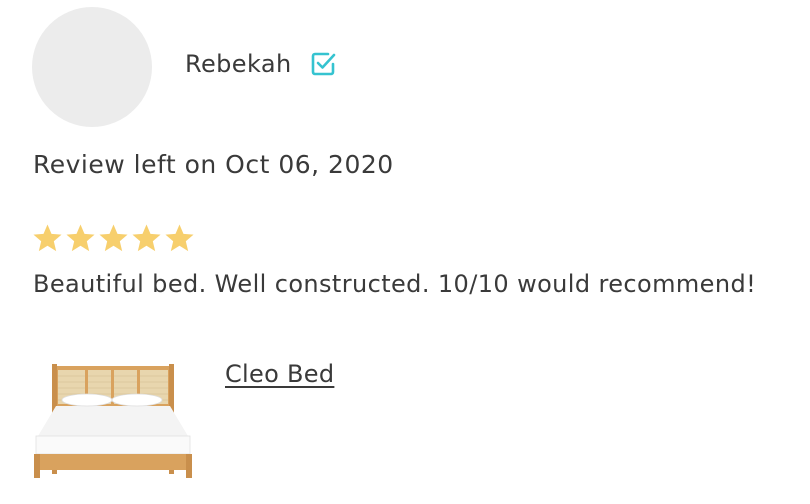  Describe the element at coordinates (323, 64) in the screenshot. I see `verified-check-icon` at that location.